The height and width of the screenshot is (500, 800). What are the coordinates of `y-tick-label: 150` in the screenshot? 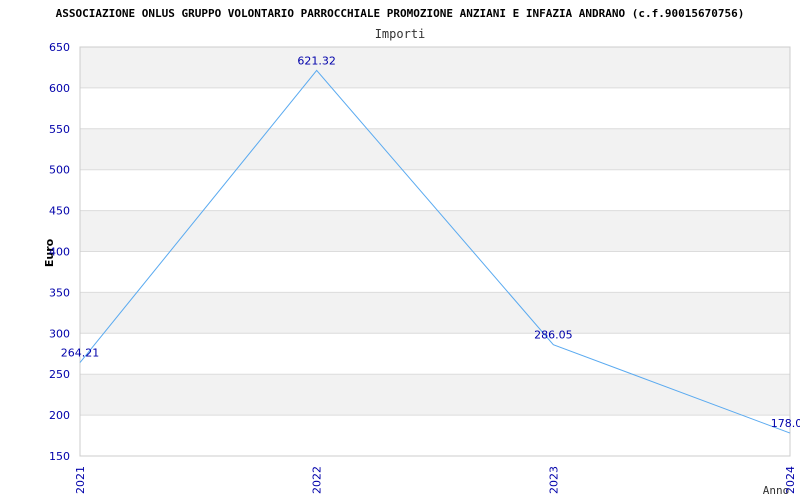 It's located at (59, 456).